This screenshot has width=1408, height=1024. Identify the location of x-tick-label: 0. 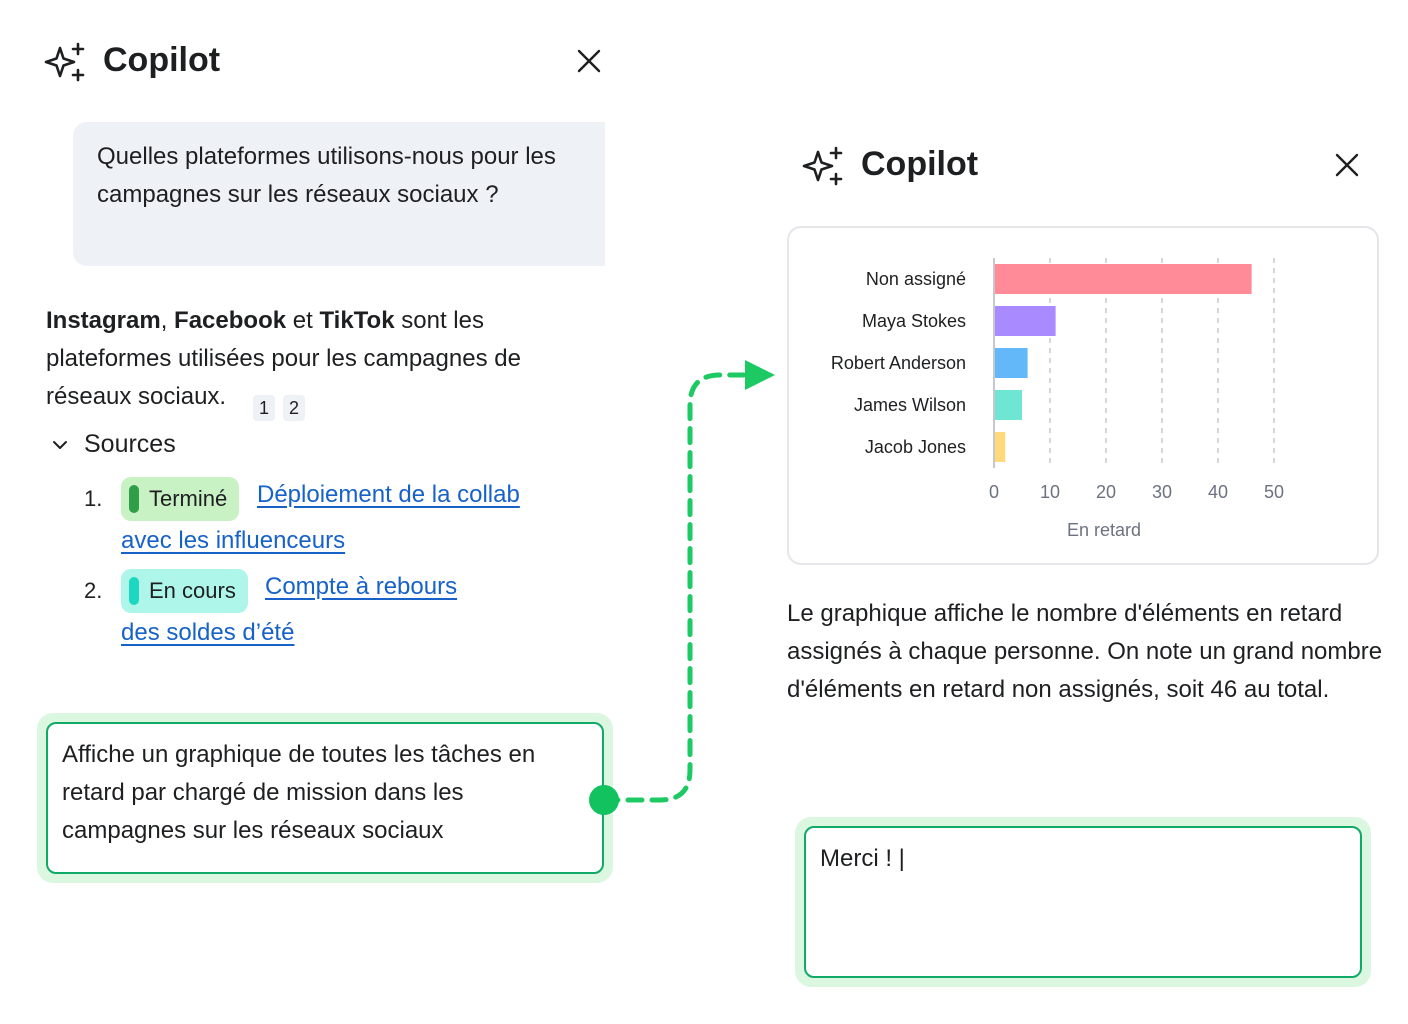
(994, 492).